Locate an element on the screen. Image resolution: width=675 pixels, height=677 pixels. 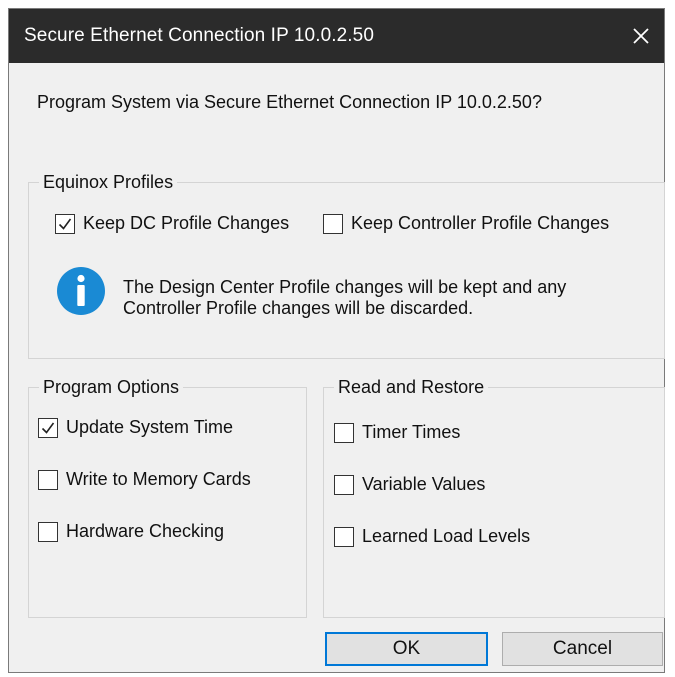
checkbox-label: Hardware Checking is located at coordinates (145, 531).